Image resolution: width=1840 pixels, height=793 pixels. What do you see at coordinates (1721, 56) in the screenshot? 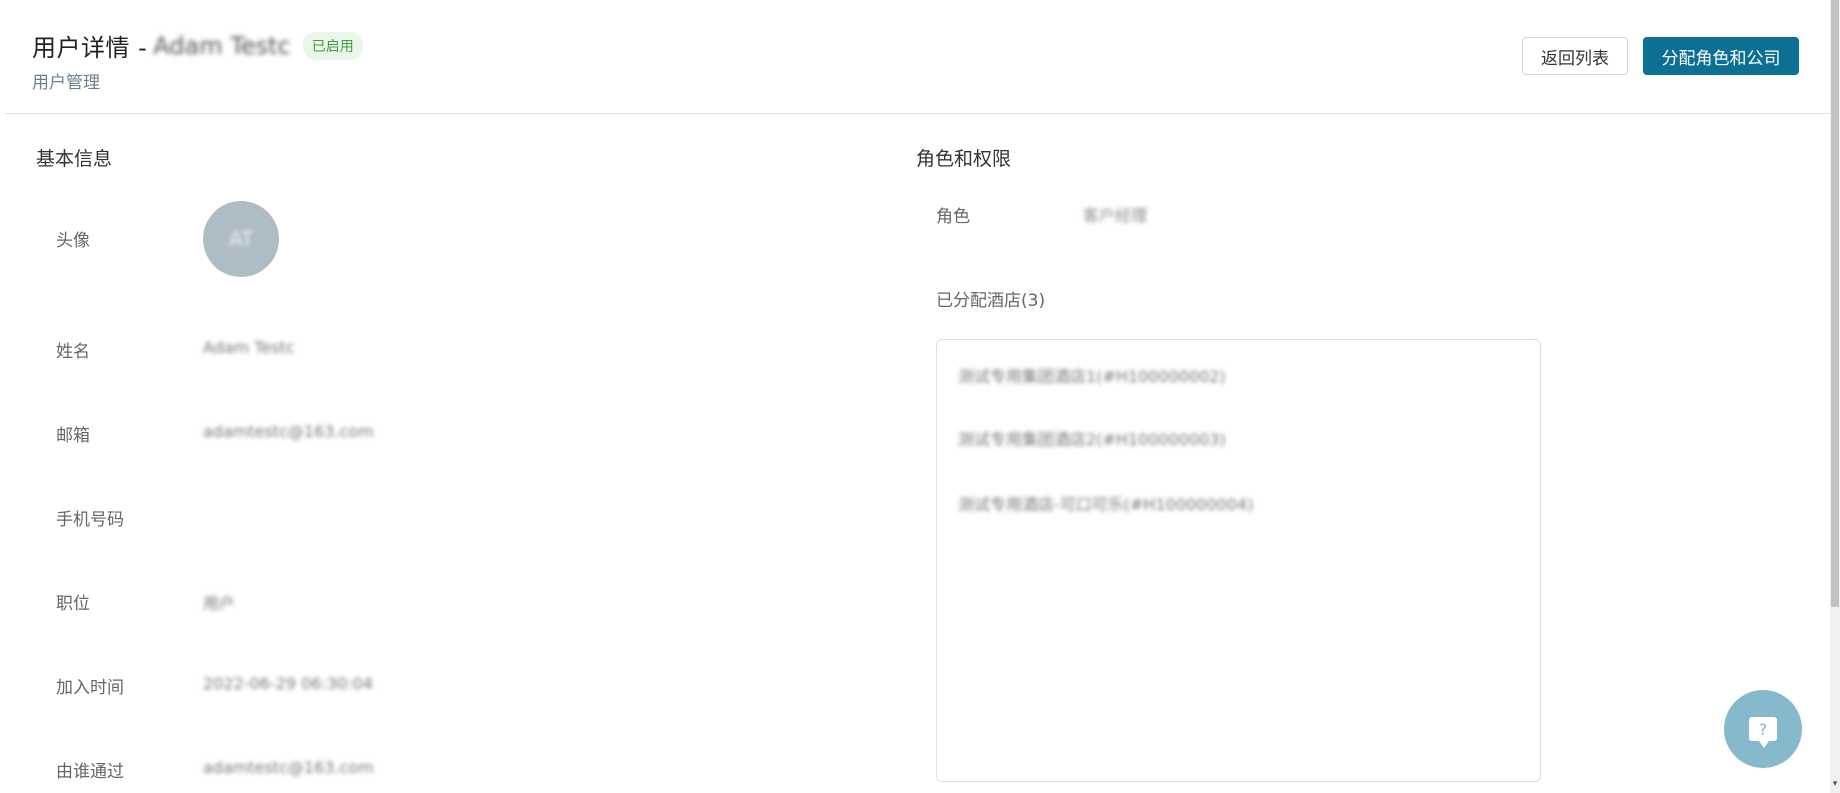
I see `assign-role-company-button: 分配角色和公司` at bounding box center [1721, 56].